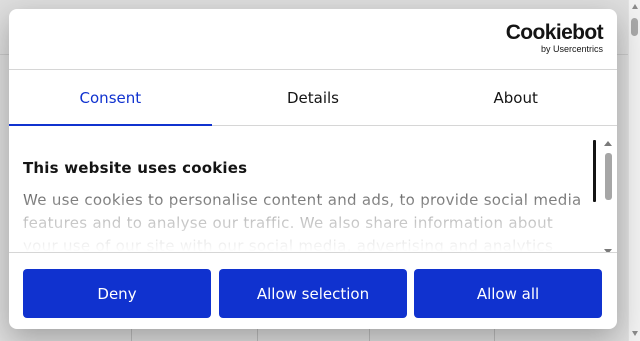 Image resolution: width=640 pixels, height=341 pixels. I want to click on tab-label: About, so click(515, 97).